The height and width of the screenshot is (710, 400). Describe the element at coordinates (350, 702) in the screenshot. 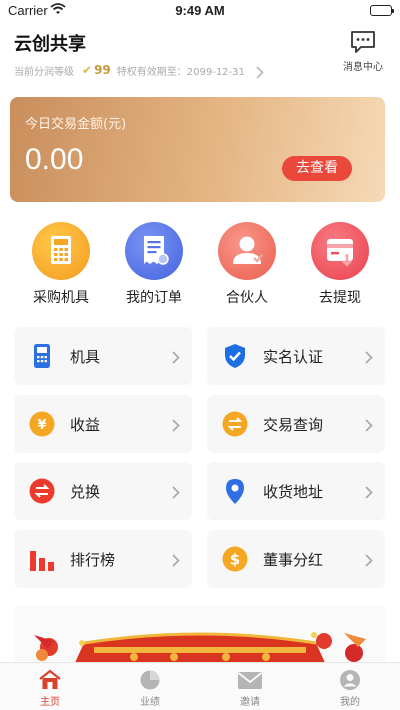

I see `tab-label: 我的` at that location.